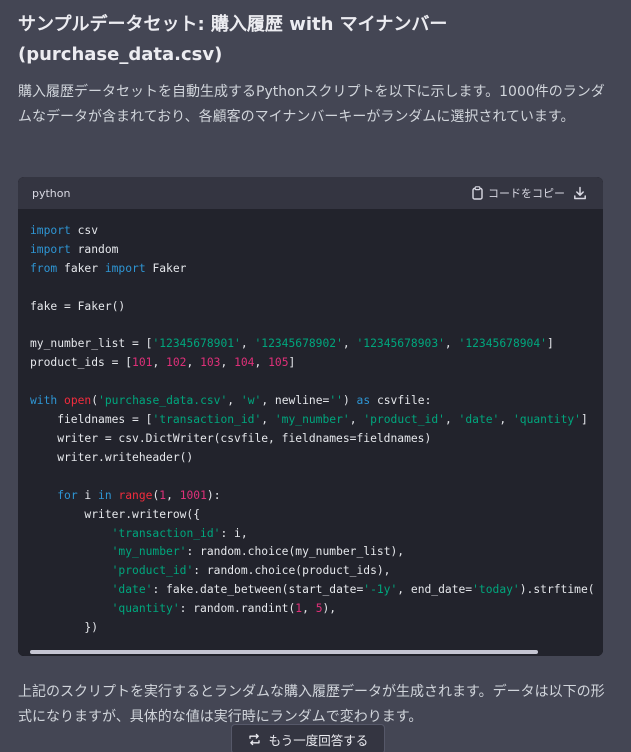  I want to click on download-icon, so click(580, 193).